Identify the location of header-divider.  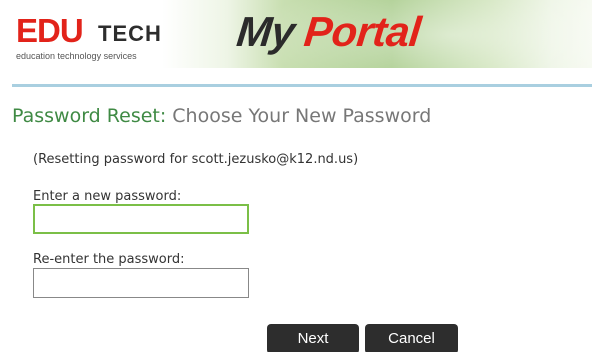
(302, 85).